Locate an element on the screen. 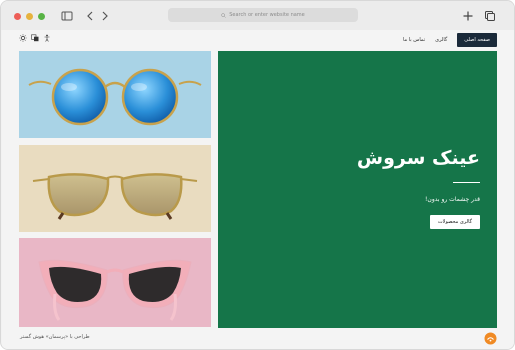 The image size is (515, 350). address-bar: Search or enter website name is located at coordinates (263, 15).